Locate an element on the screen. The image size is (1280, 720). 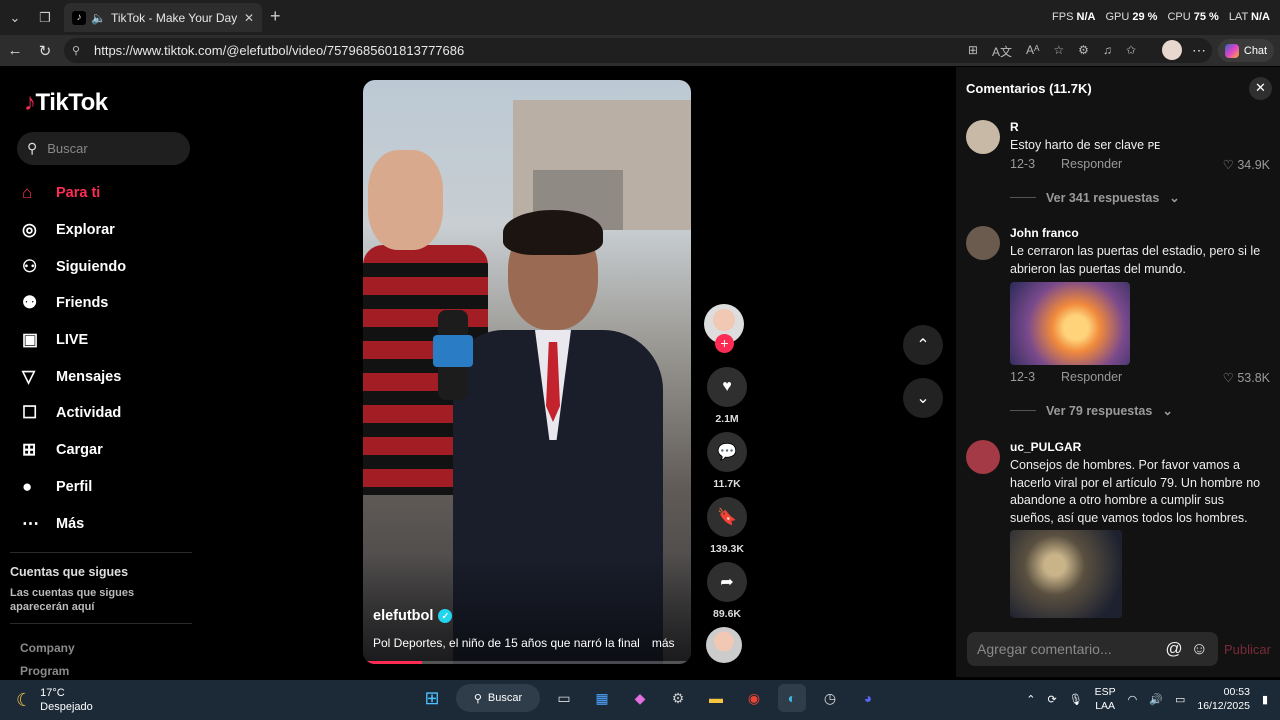
favorites-icon: ✩ is located at coordinates (1131, 51).